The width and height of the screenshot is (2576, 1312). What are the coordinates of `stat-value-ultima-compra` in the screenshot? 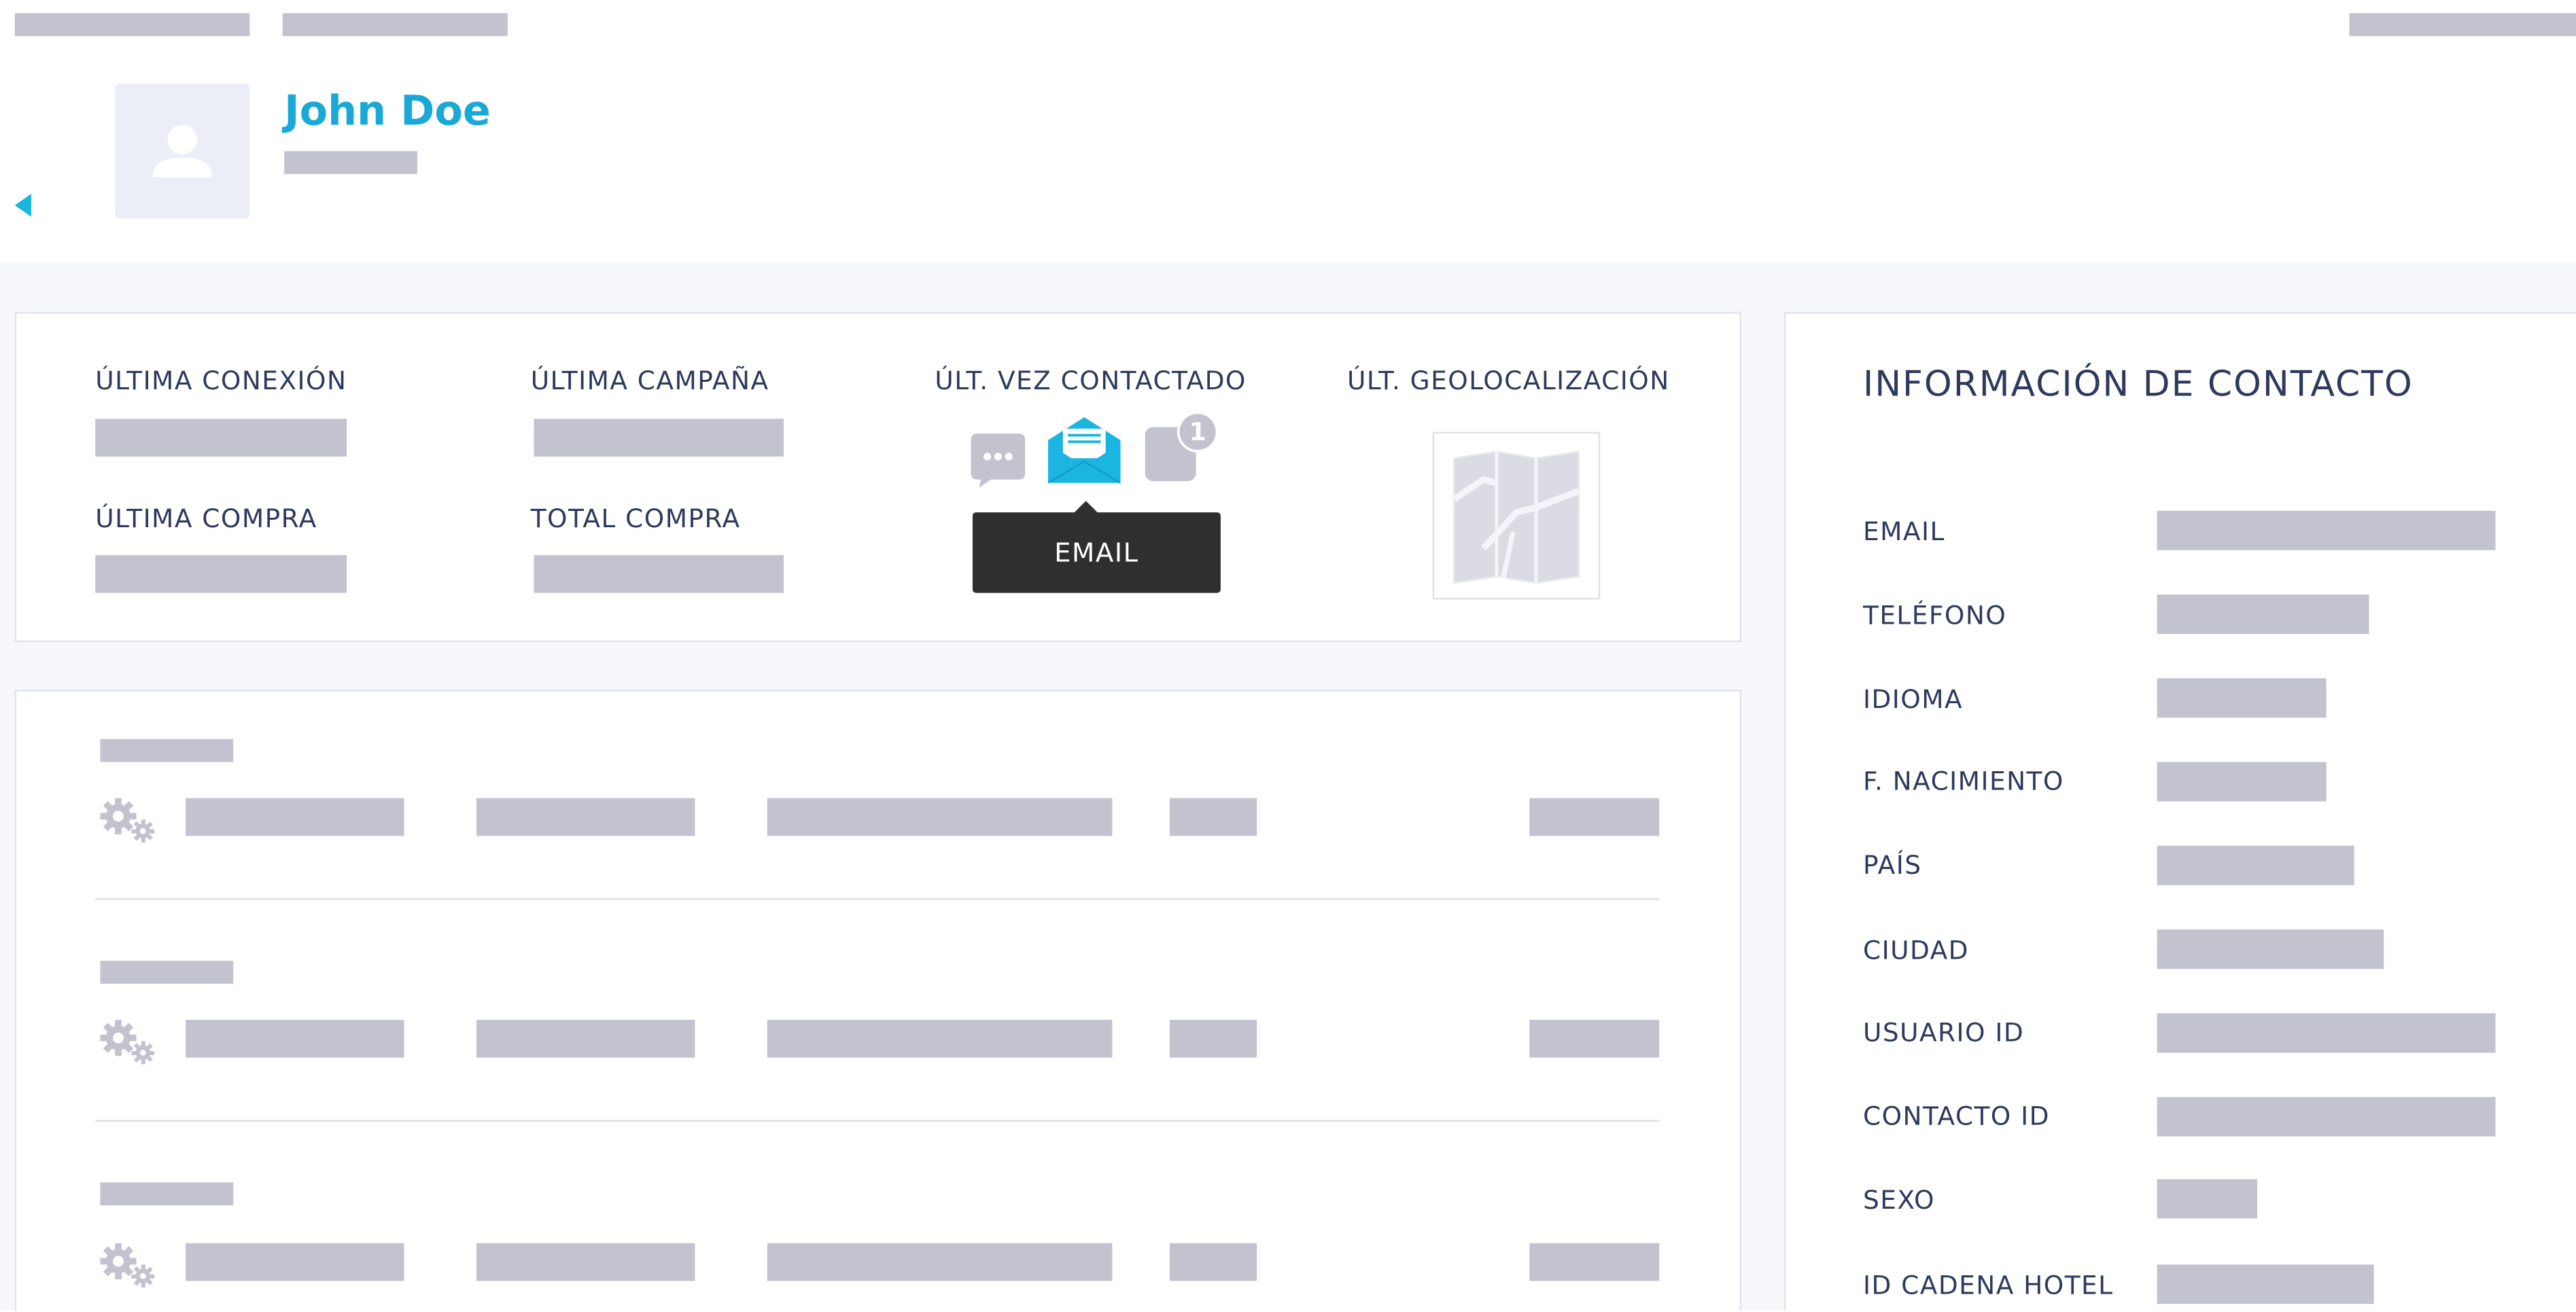 It's located at (221, 573).